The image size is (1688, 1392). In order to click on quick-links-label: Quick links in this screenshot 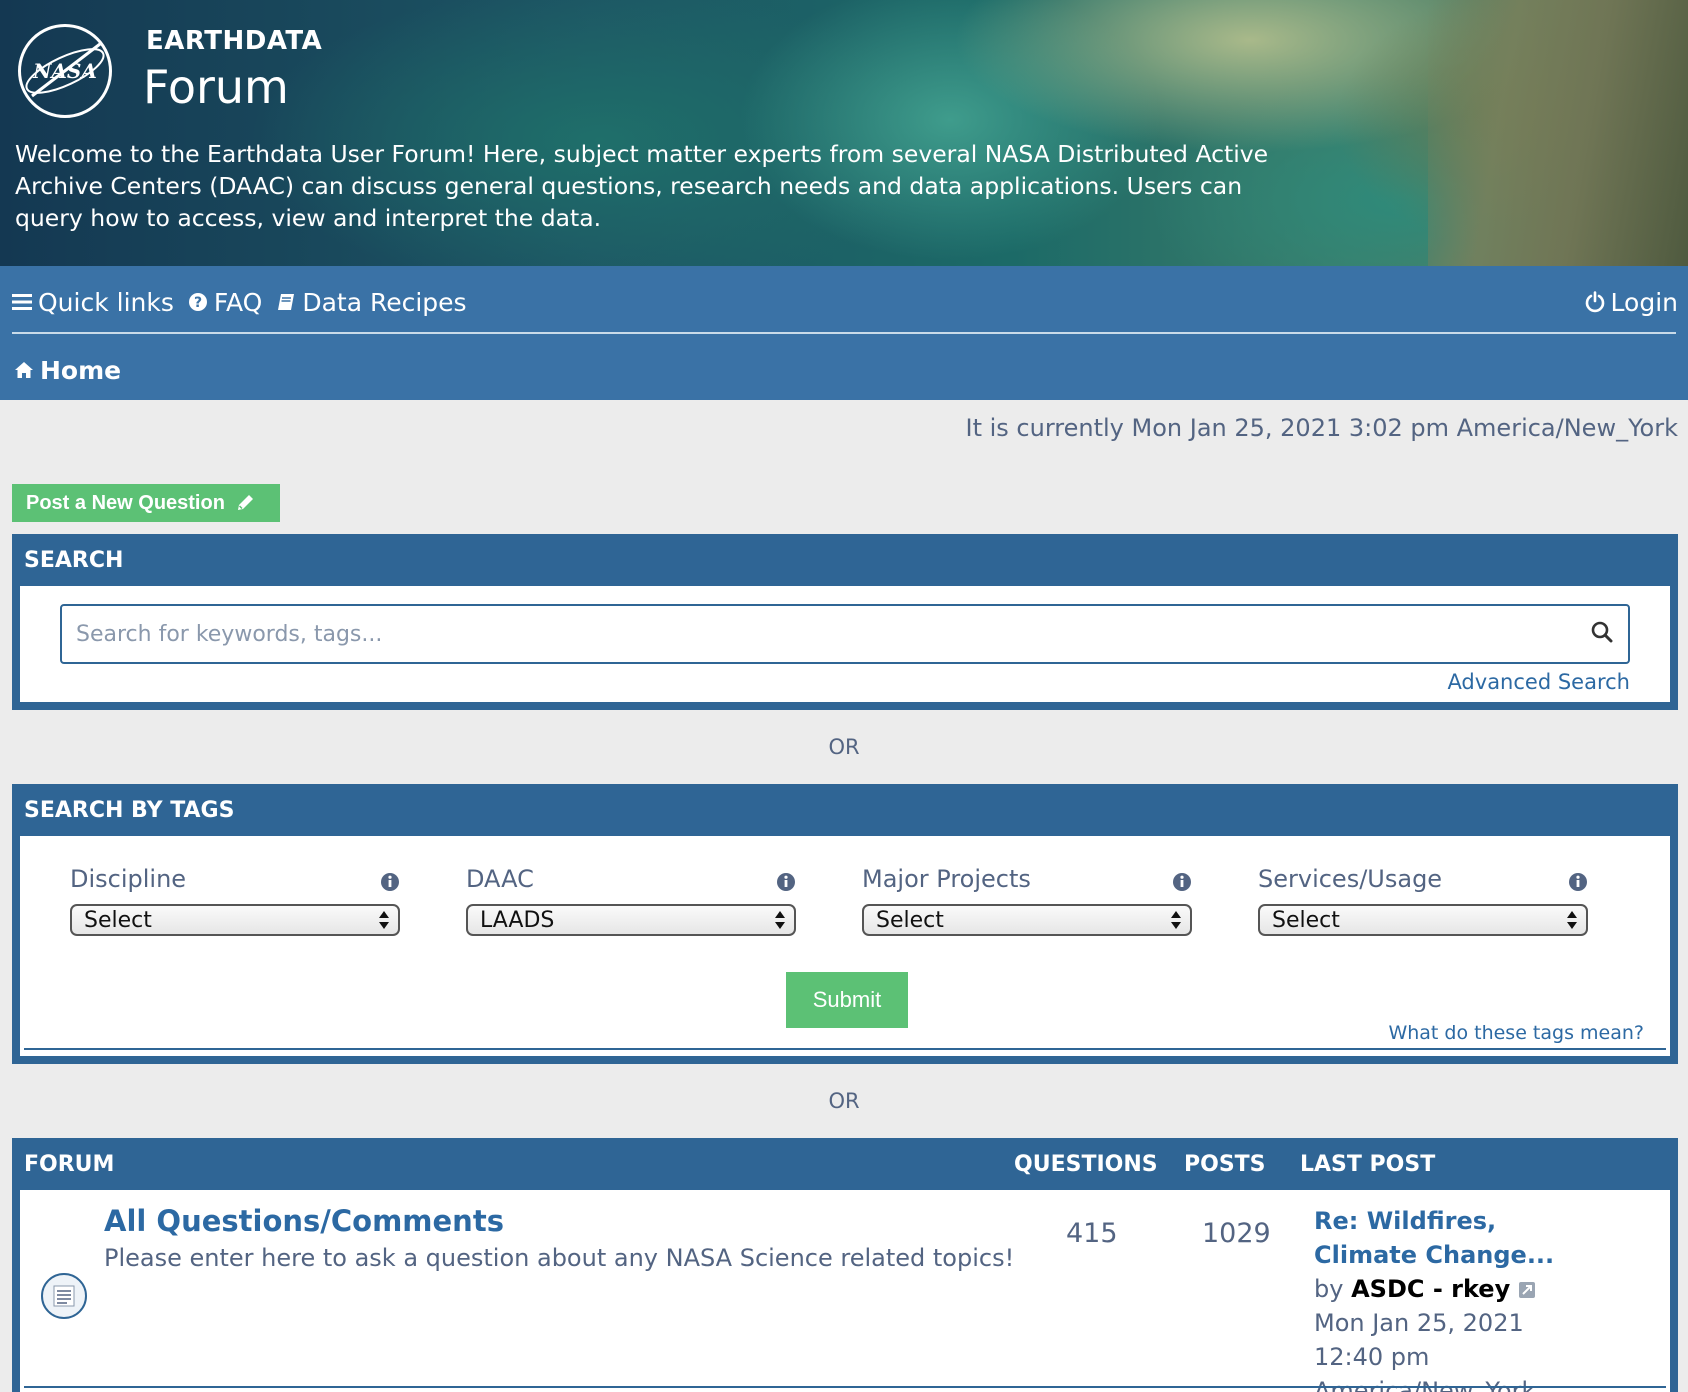, I will do `click(106, 302)`.